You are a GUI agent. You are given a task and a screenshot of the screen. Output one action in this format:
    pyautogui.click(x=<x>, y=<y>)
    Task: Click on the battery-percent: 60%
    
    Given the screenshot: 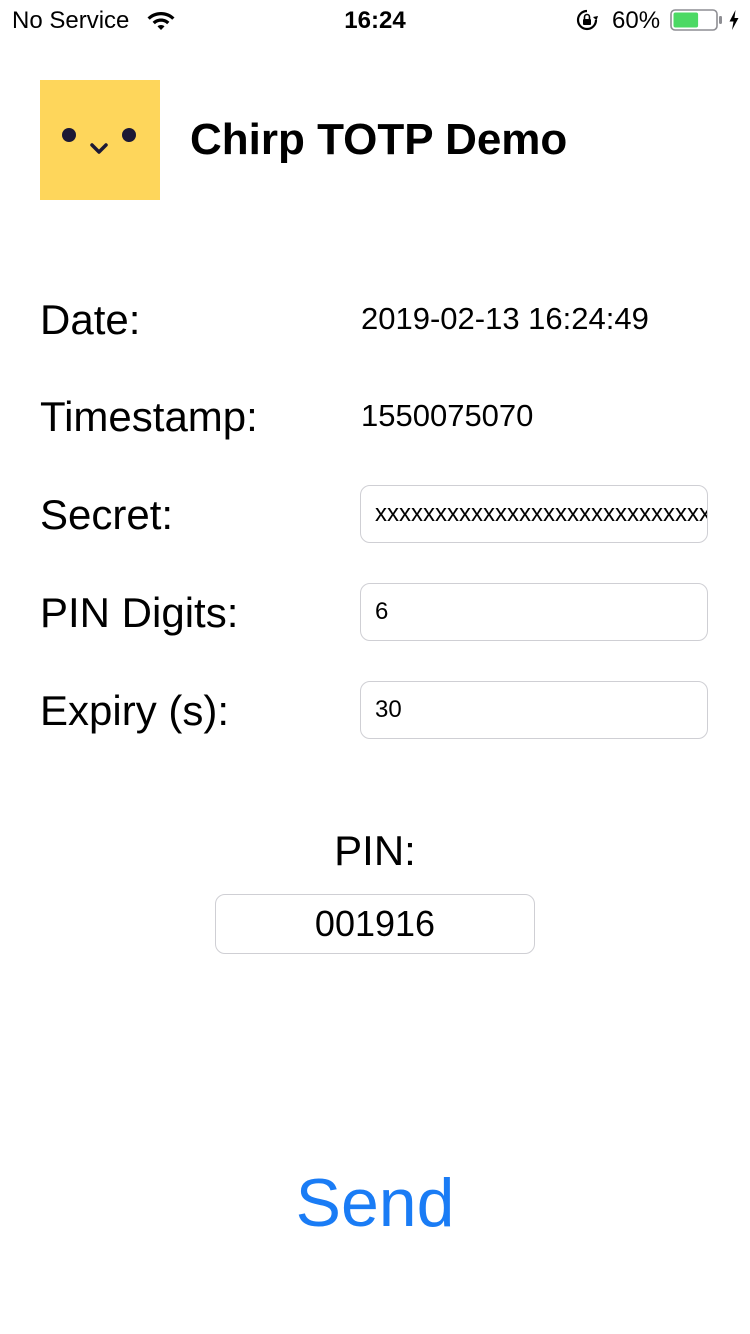 What is the action you would take?
    pyautogui.click(x=636, y=20)
    